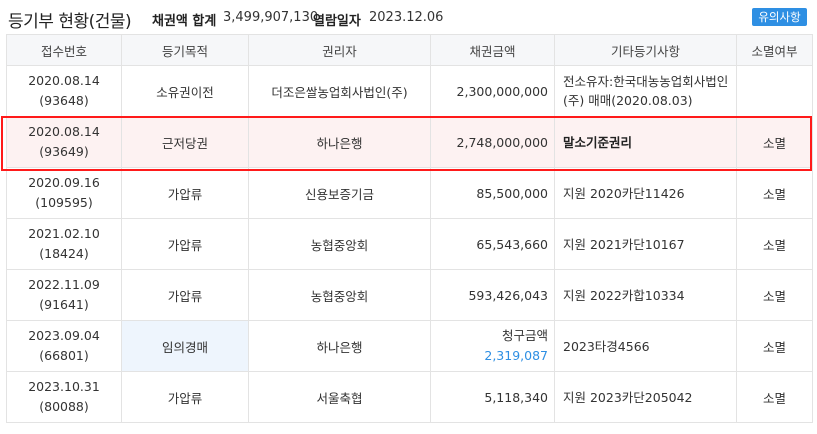 The height and width of the screenshot is (434, 817). What do you see at coordinates (492, 244) in the screenshot?
I see `amount-cell: 65,543,660` at bounding box center [492, 244].